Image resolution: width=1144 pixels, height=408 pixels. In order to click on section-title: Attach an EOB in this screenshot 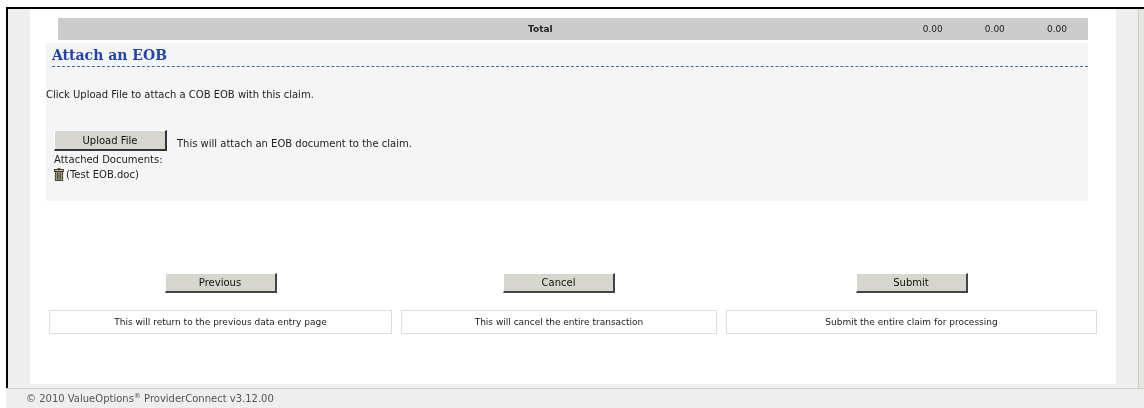, I will do `click(570, 57)`.